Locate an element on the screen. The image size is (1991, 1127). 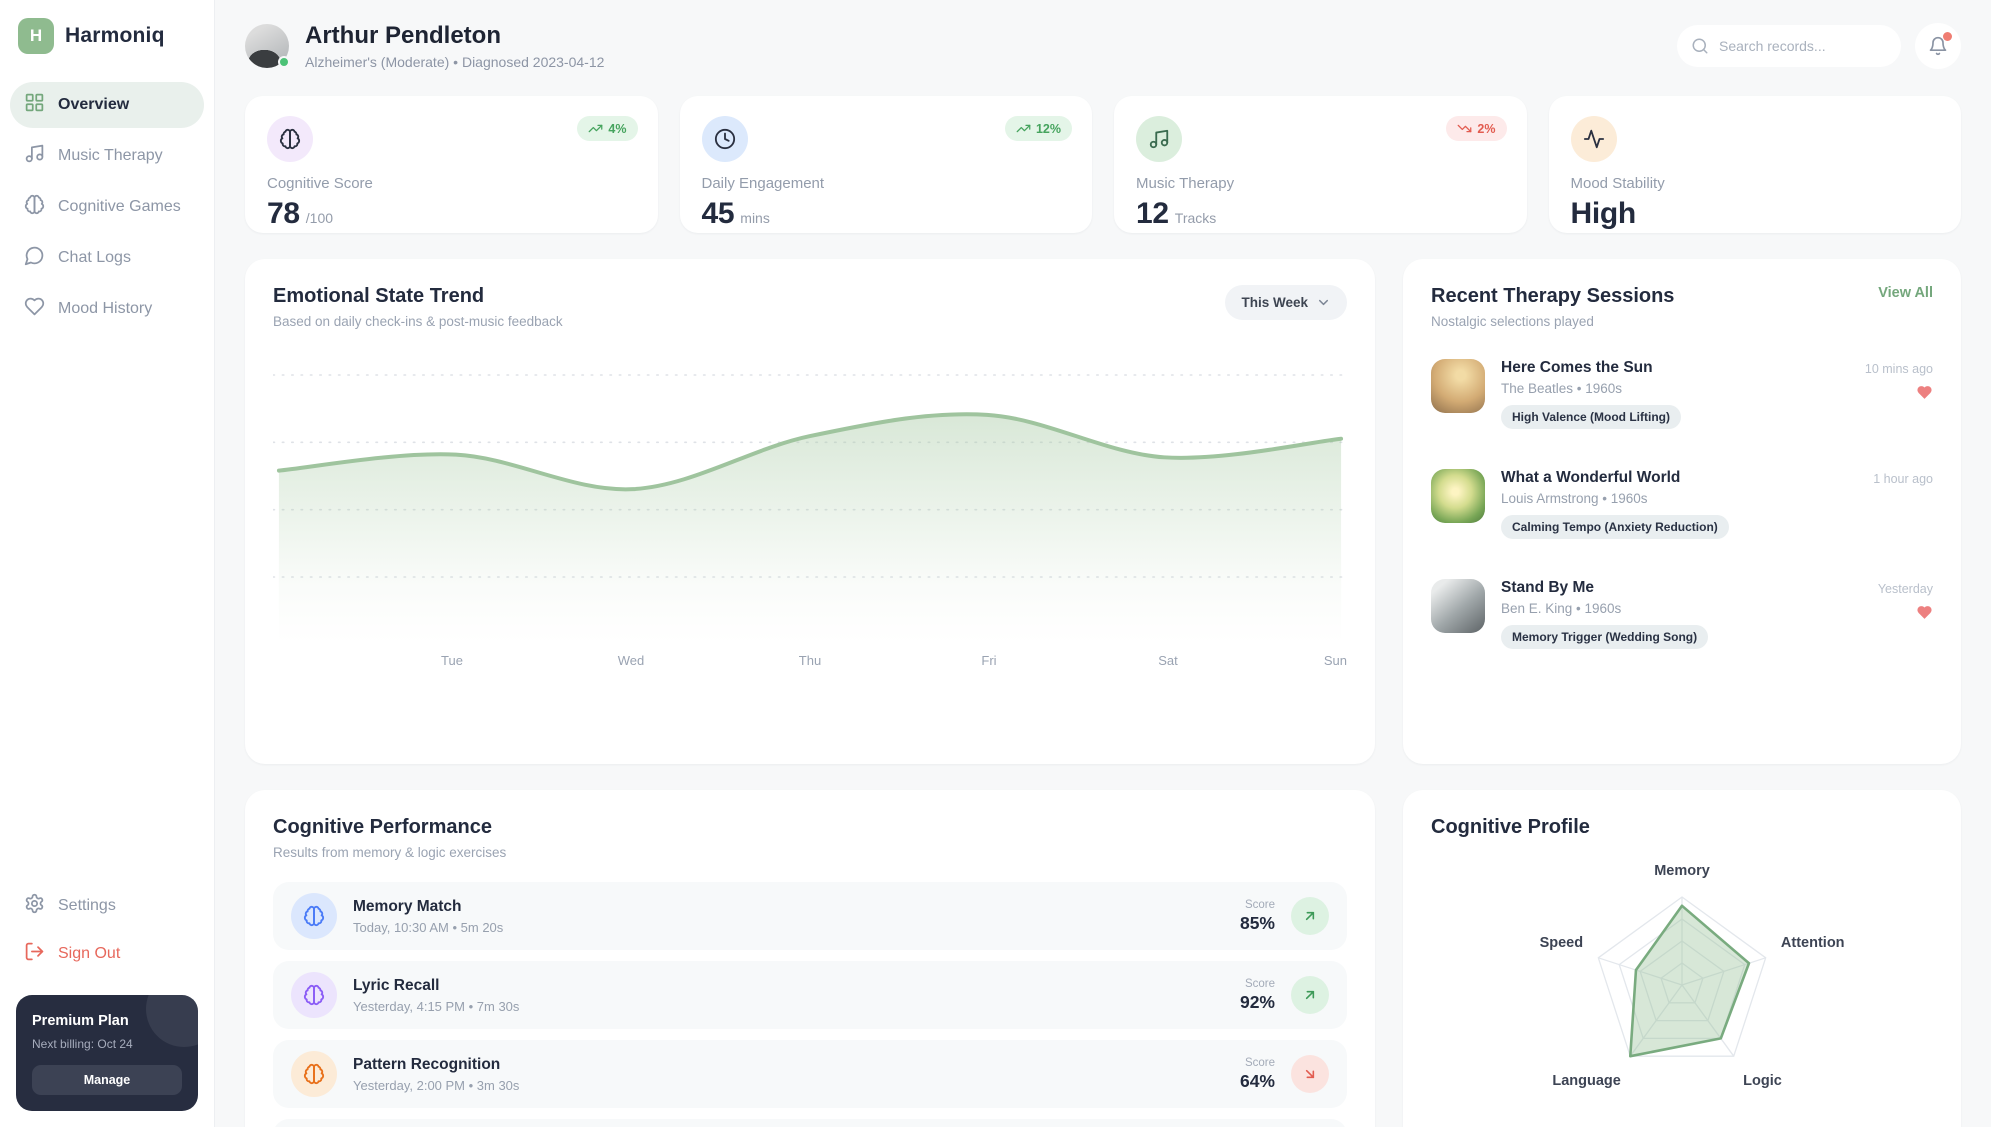
x-axis-tick: Wed is located at coordinates (631, 660).